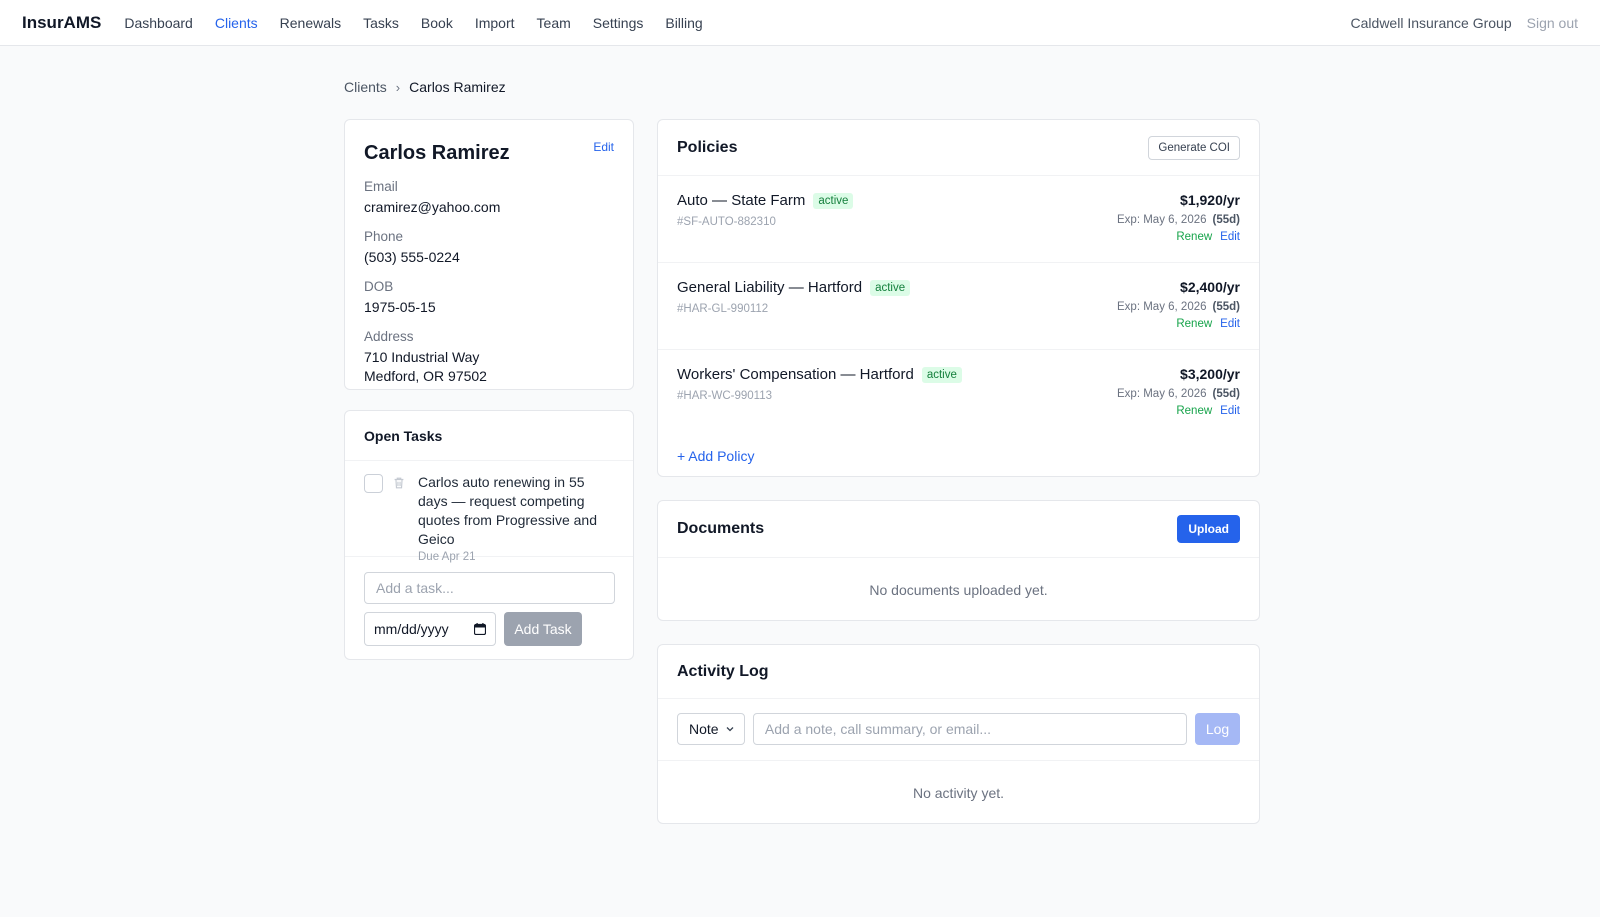 The image size is (1600, 917). What do you see at coordinates (411, 629) in the screenshot?
I see `date-placeholder: mm/dd/yyyy` at bounding box center [411, 629].